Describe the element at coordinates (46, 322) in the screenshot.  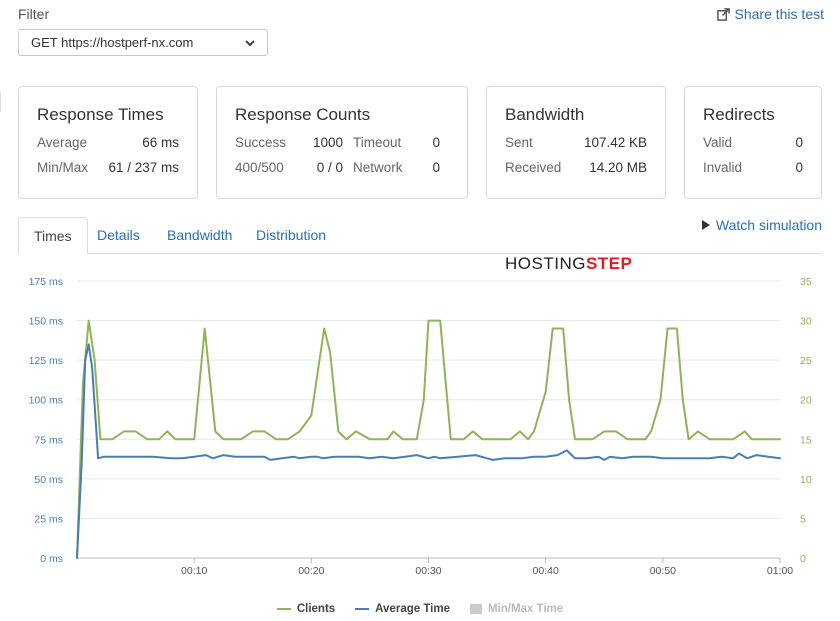
I see `y-left-tick-label: 150 ms` at that location.